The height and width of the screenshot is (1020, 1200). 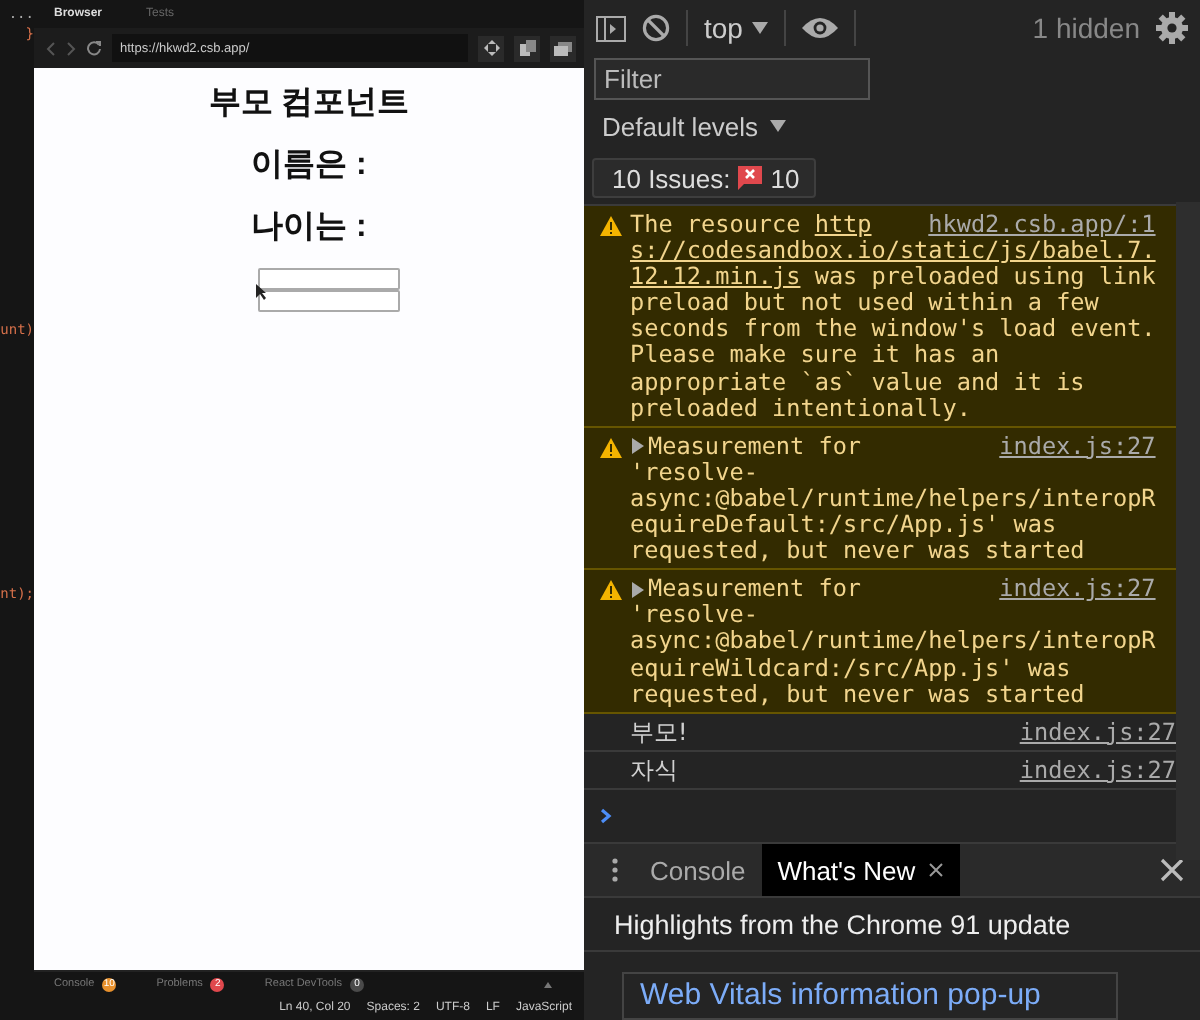 I want to click on issues-button: 10 Issues: 10, so click(x=704, y=178).